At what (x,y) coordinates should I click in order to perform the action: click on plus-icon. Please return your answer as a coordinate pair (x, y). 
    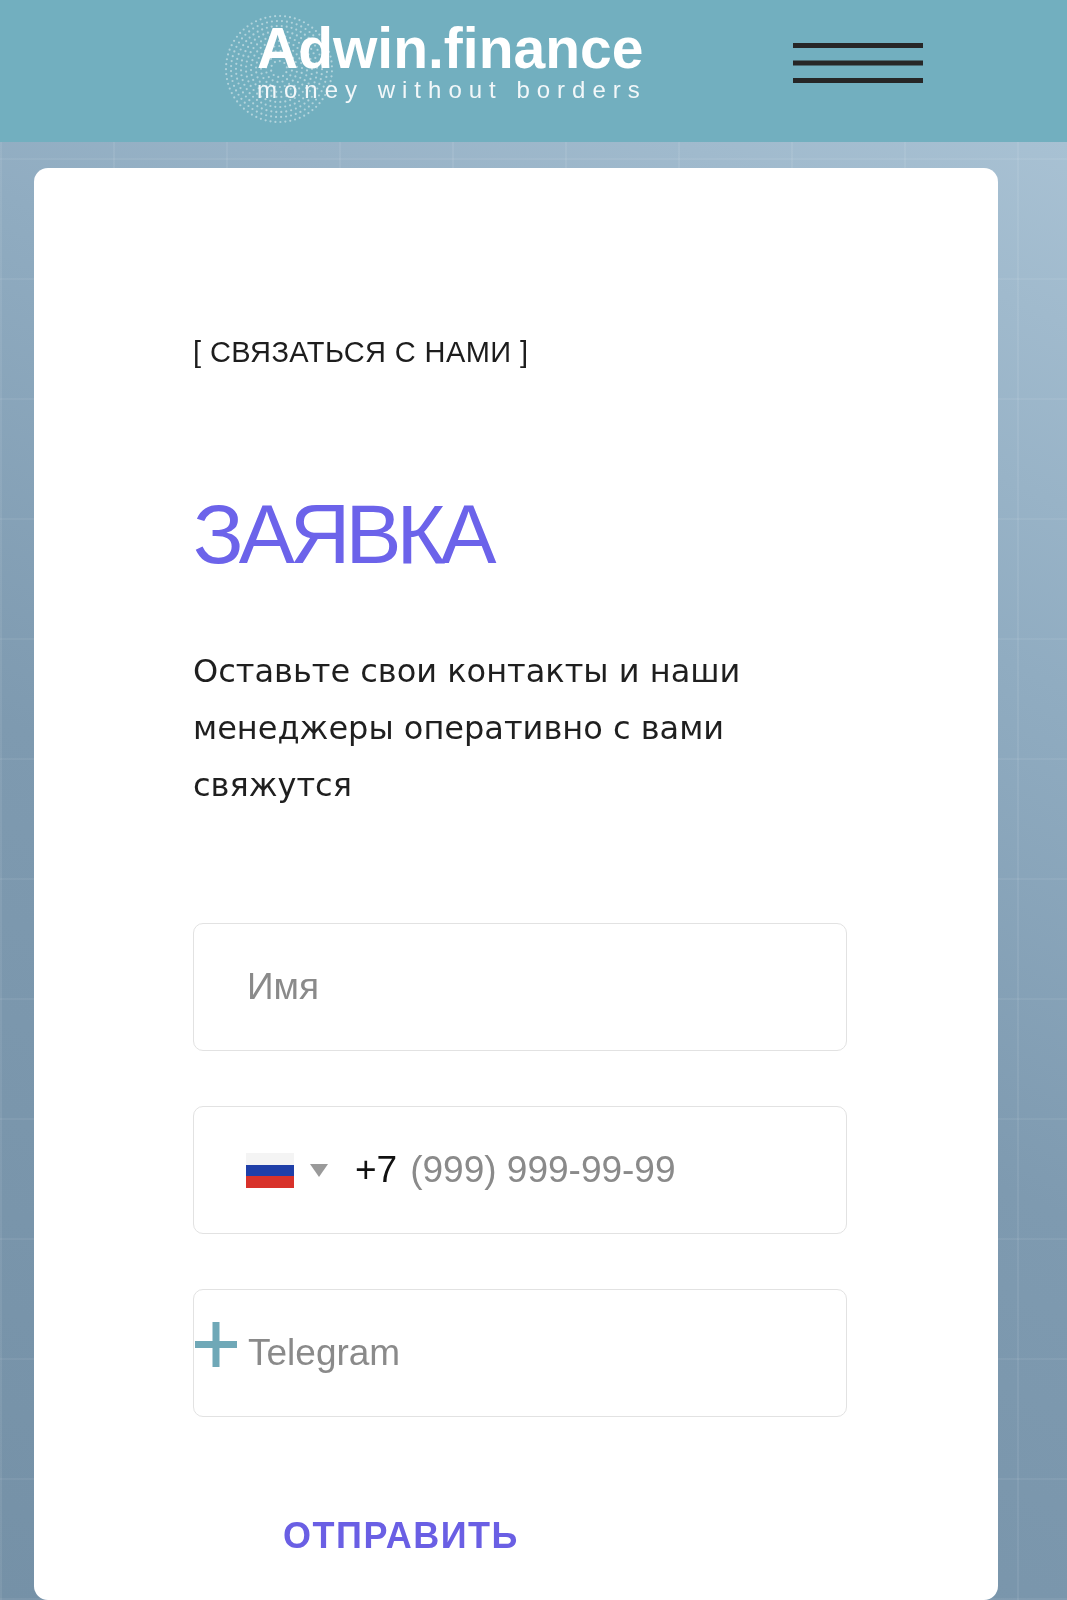
    Looking at the image, I should click on (216, 1344).